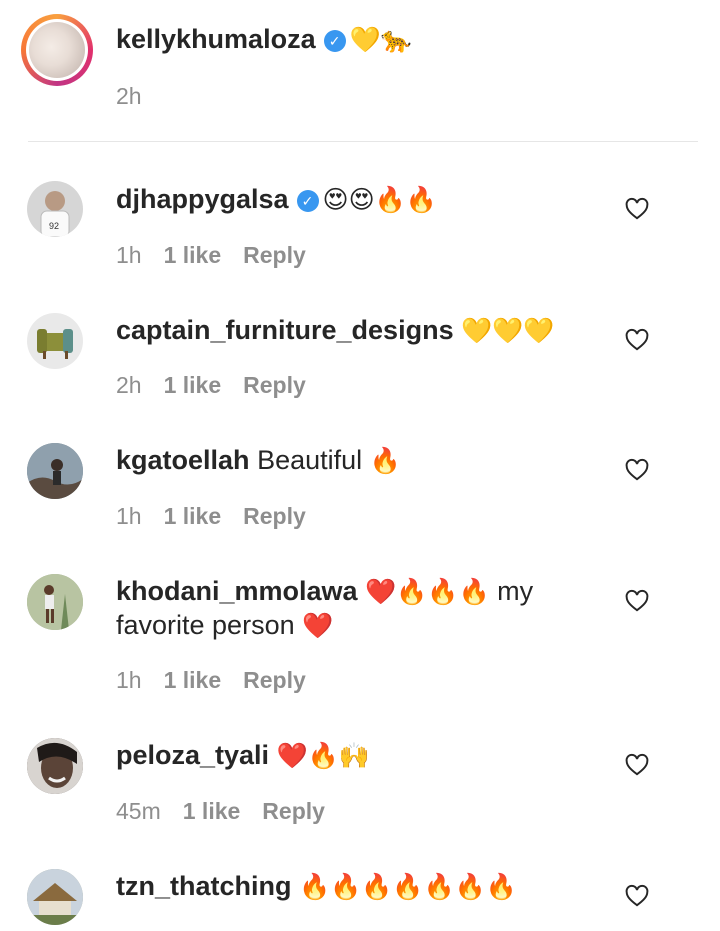 Image resolution: width=720 pixels, height=931 pixels. I want to click on comment-line: peloza_tyali ❤️🔥🙌, so click(243, 755).